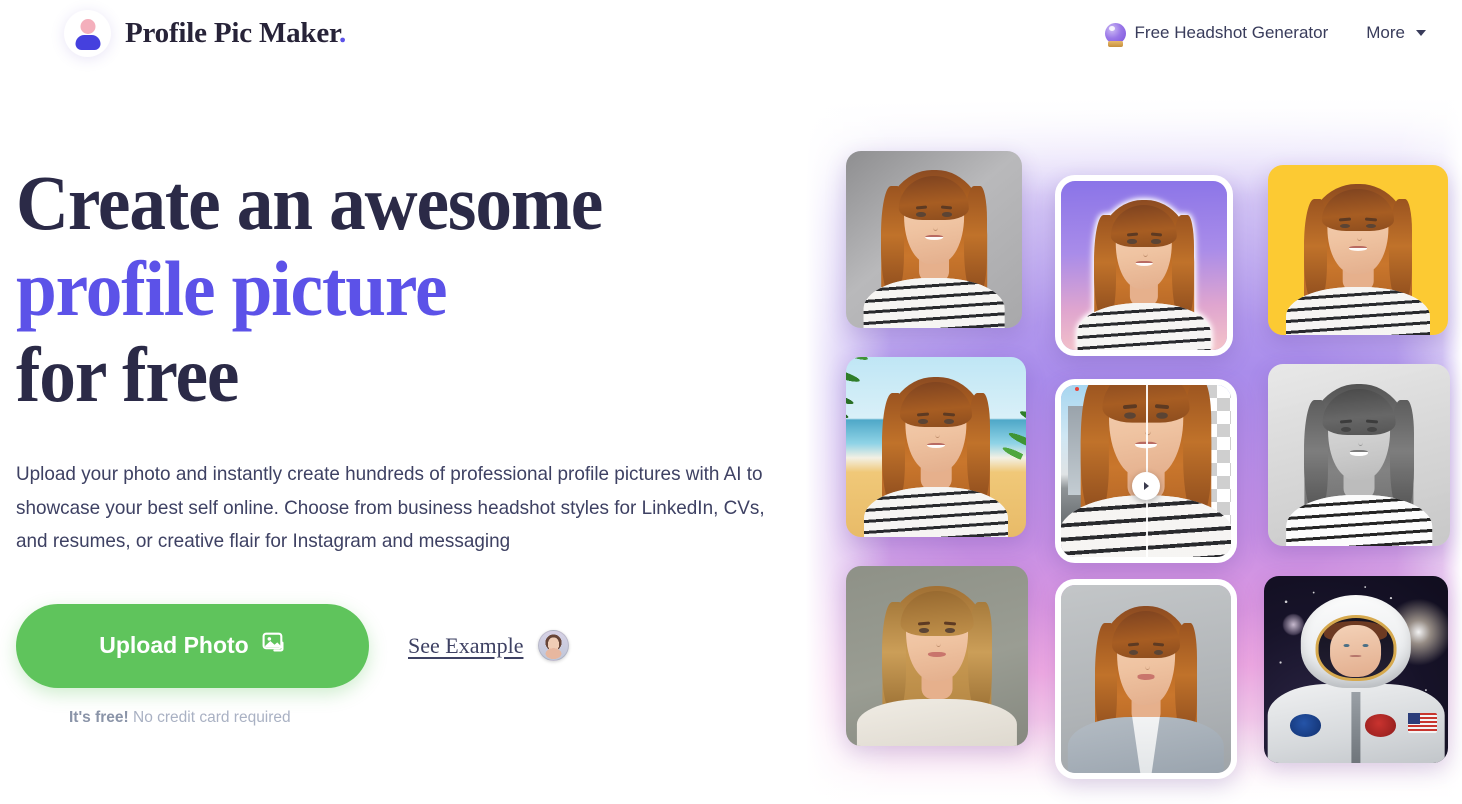 This screenshot has width=1462, height=804. Describe the element at coordinates (127, 374) in the screenshot. I see `headline-line-3: for free` at that location.